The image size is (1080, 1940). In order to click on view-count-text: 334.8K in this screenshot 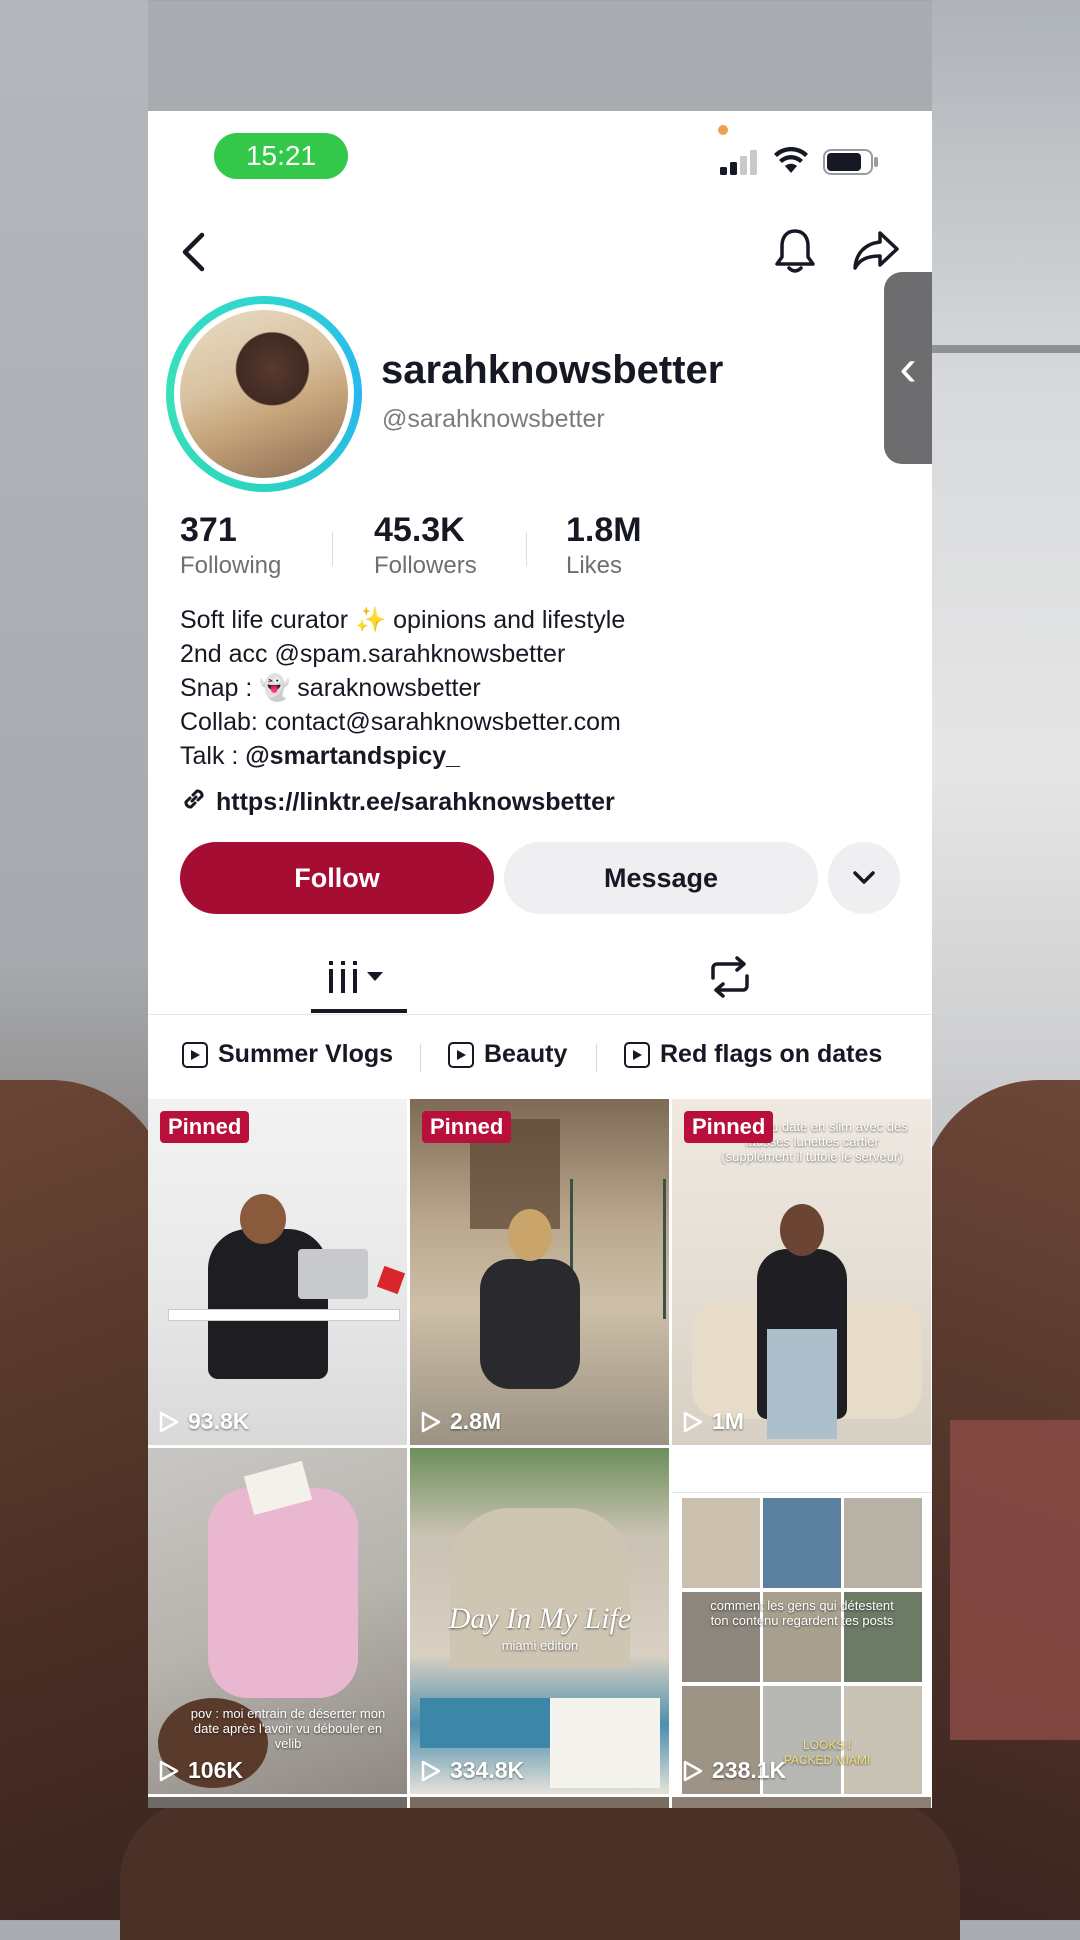, I will do `click(487, 1770)`.